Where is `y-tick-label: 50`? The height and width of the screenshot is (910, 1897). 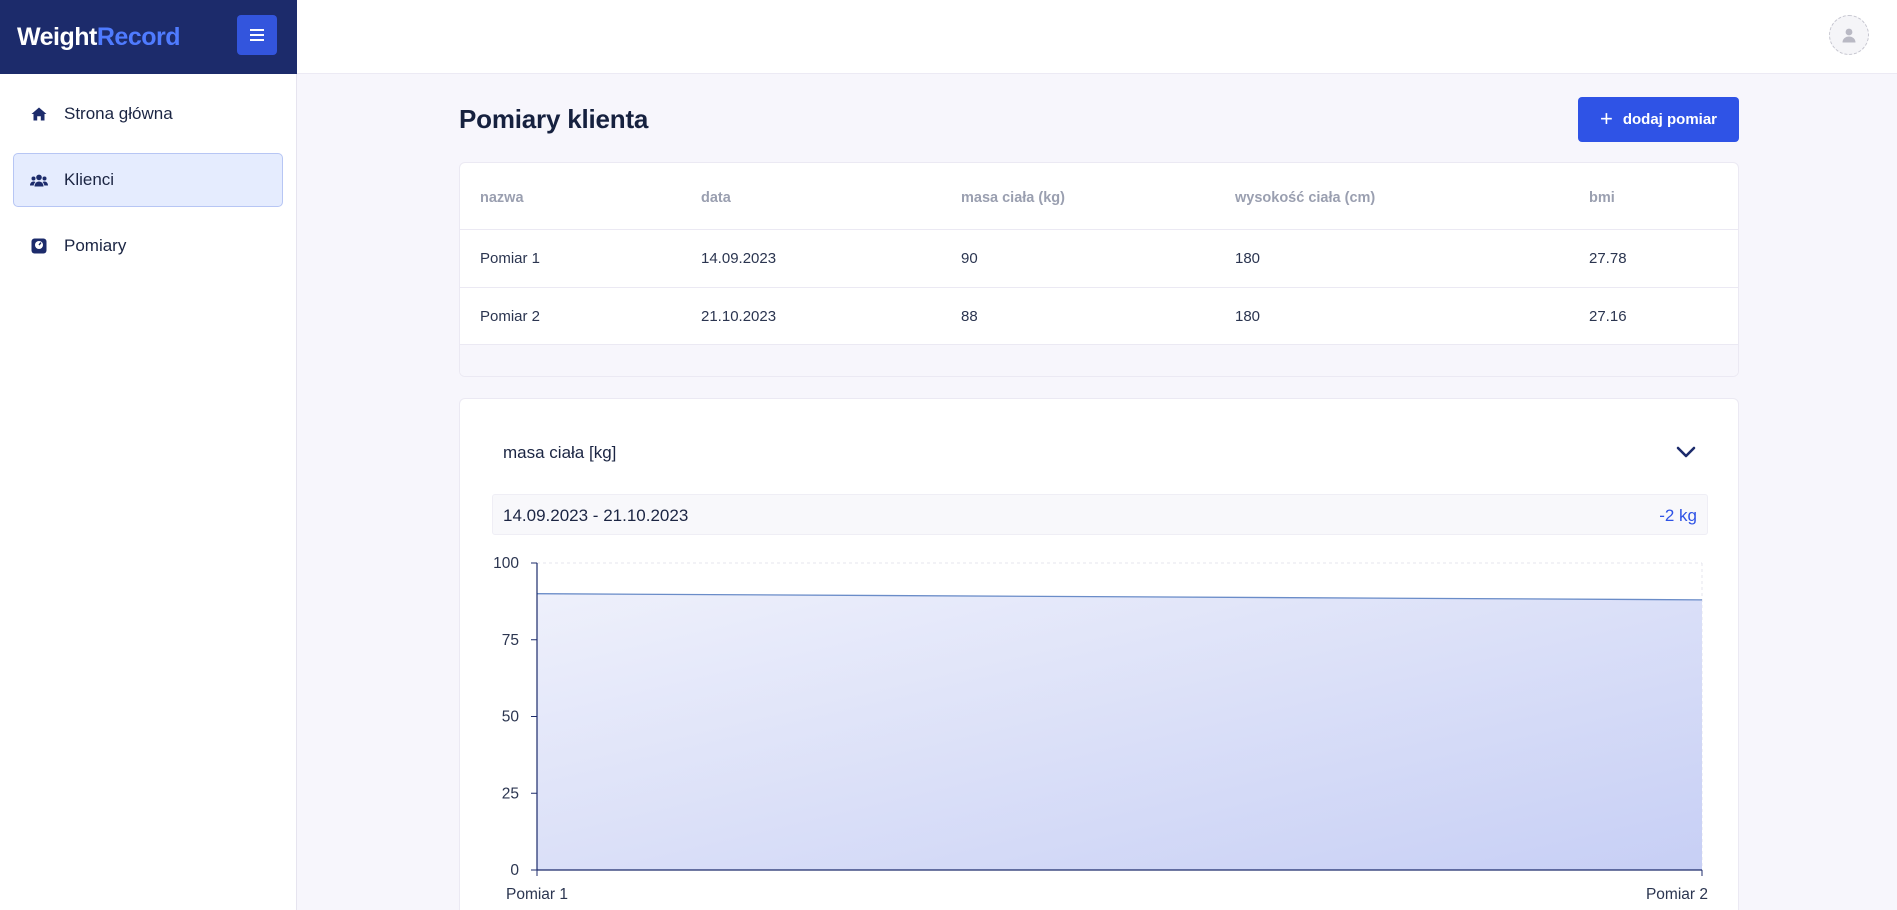 y-tick-label: 50 is located at coordinates (511, 717).